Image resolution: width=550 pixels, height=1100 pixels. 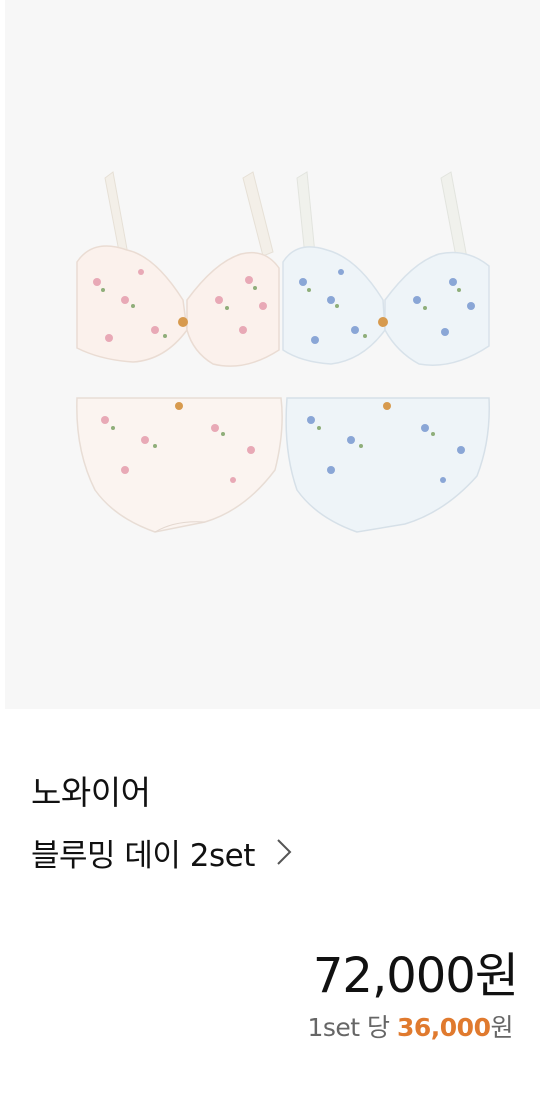 I want to click on product-name-link: 블루밍 데이 2set, so click(x=162, y=853).